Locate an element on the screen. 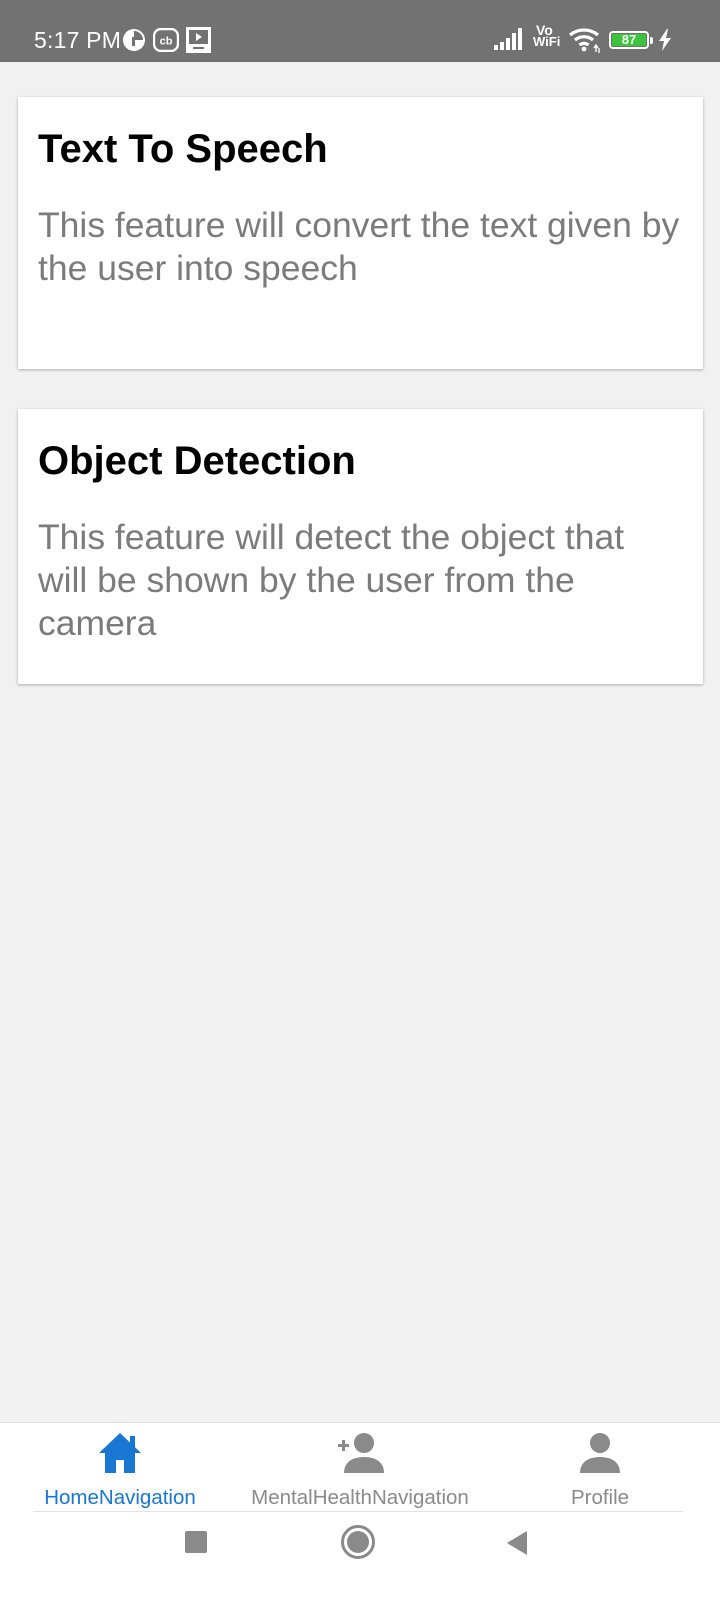 The height and width of the screenshot is (1600, 720). signal-icon is located at coordinates (508, 39).